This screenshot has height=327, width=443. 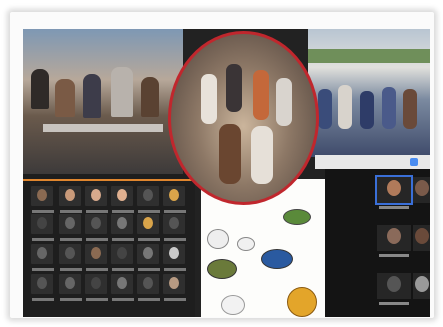 I want to click on salad-bowl-drawing, so click(x=297, y=217).